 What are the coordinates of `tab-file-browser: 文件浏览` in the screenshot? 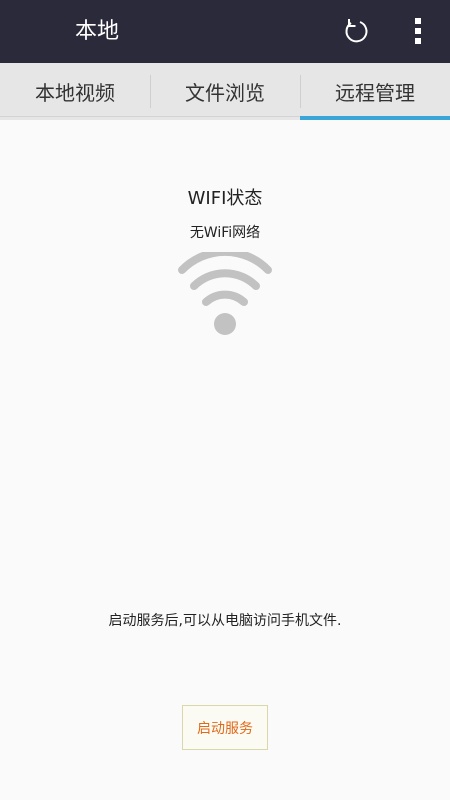 It's located at (225, 91).